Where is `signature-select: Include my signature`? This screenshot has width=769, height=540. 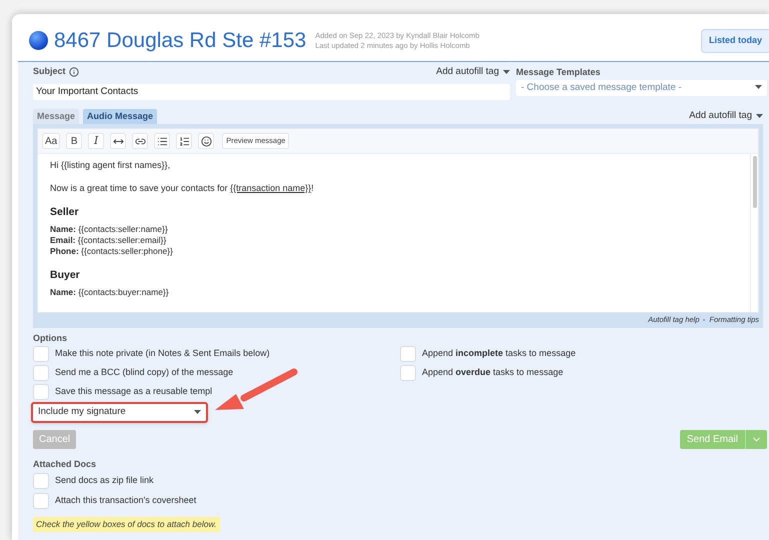 signature-select: Include my signature is located at coordinates (119, 412).